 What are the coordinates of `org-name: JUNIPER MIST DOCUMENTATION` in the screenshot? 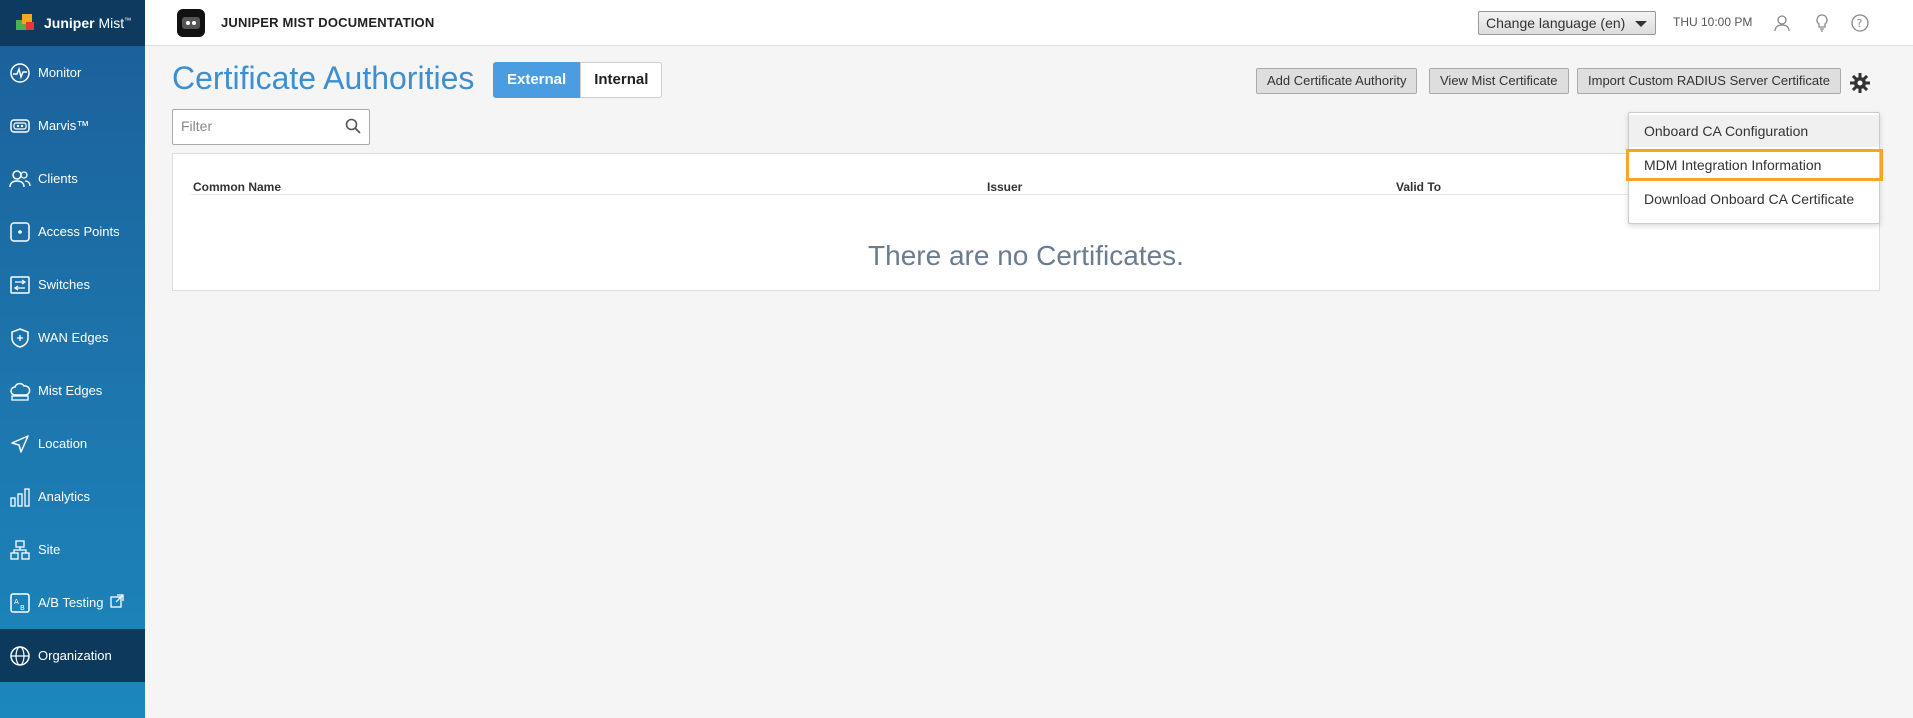 It's located at (327, 22).